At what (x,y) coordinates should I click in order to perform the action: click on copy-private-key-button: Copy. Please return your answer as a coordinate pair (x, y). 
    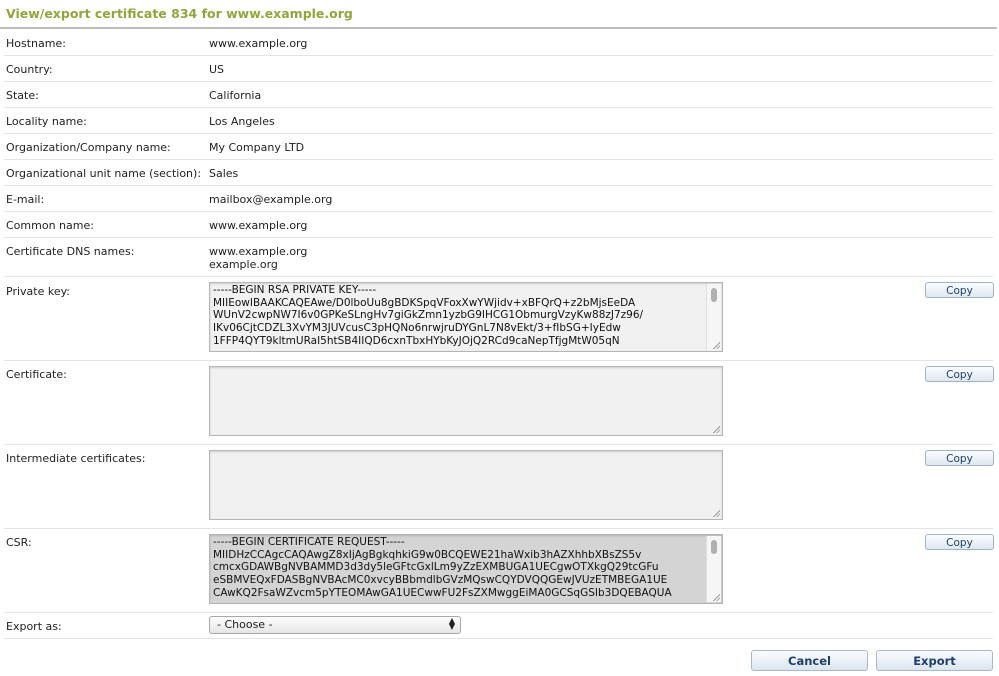
    Looking at the image, I should click on (959, 290).